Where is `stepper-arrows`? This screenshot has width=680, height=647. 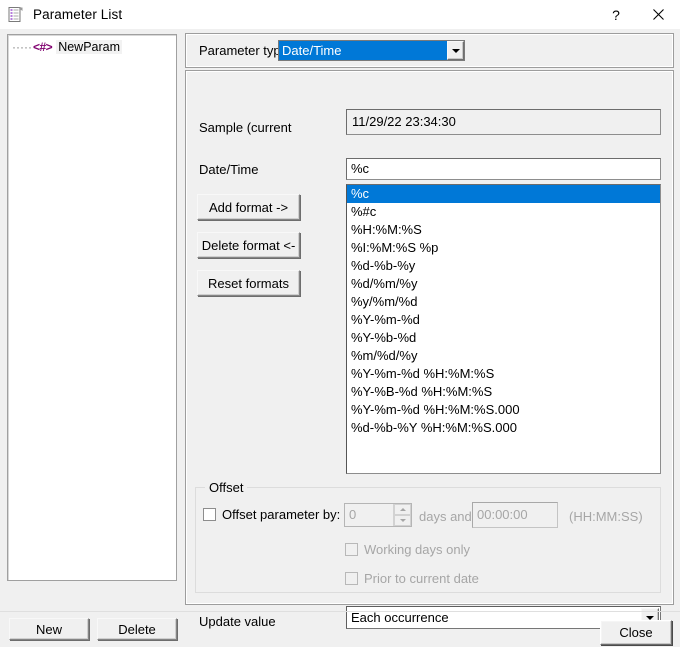
stepper-arrows is located at coordinates (402, 515).